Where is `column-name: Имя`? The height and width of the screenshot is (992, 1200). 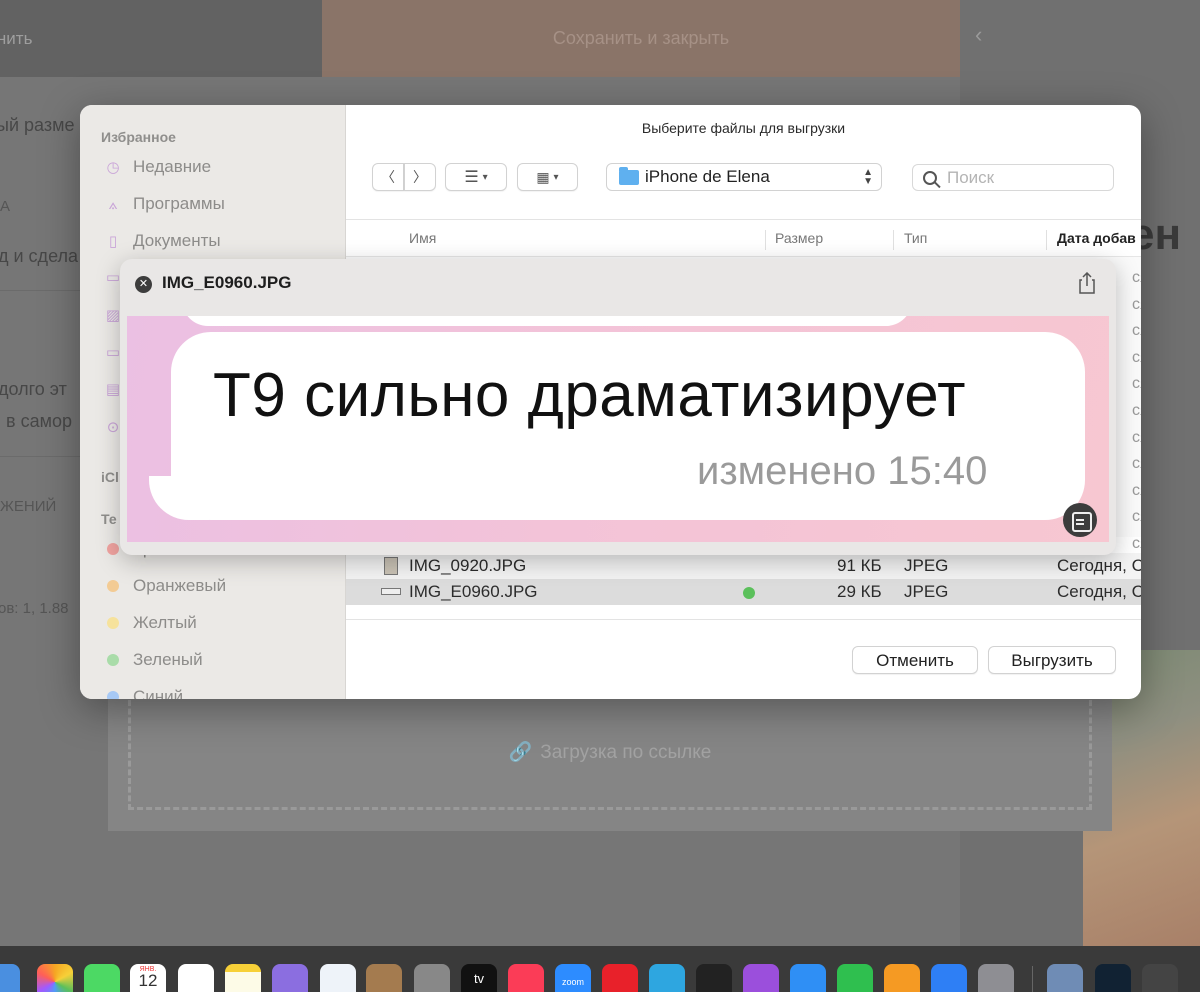 column-name: Имя is located at coordinates (422, 238).